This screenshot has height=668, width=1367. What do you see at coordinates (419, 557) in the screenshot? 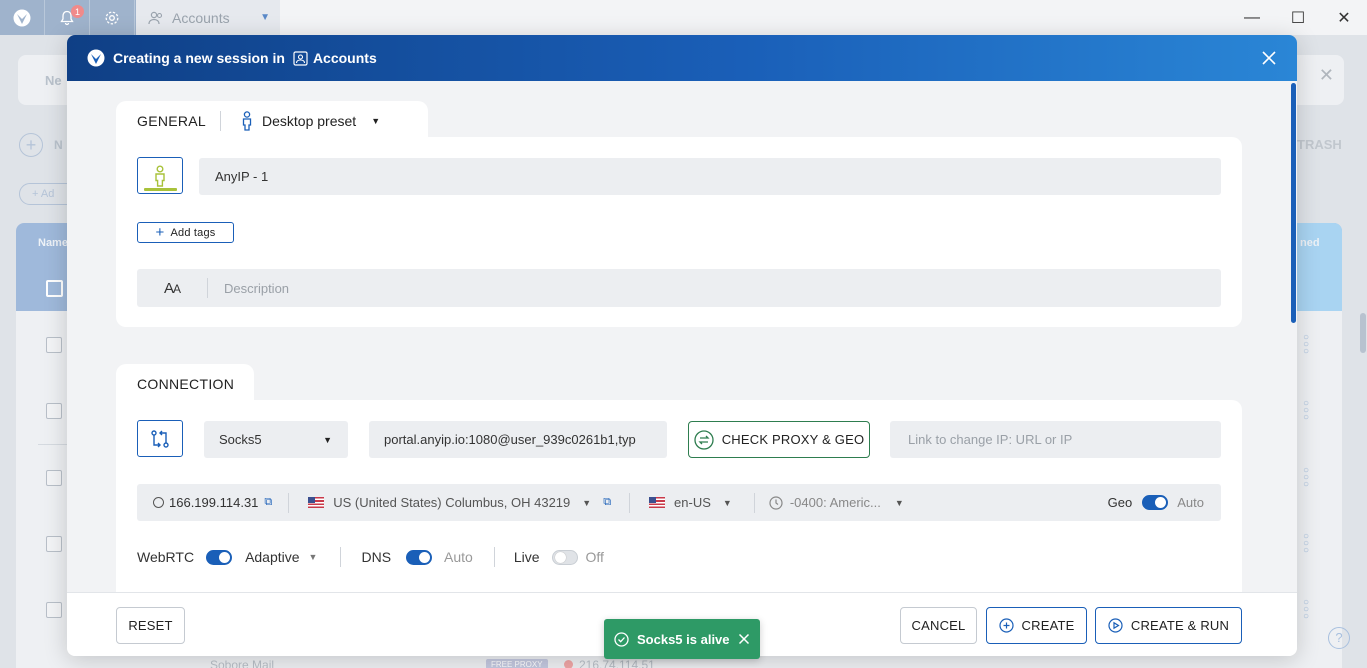
I see `dns-toggle` at bounding box center [419, 557].